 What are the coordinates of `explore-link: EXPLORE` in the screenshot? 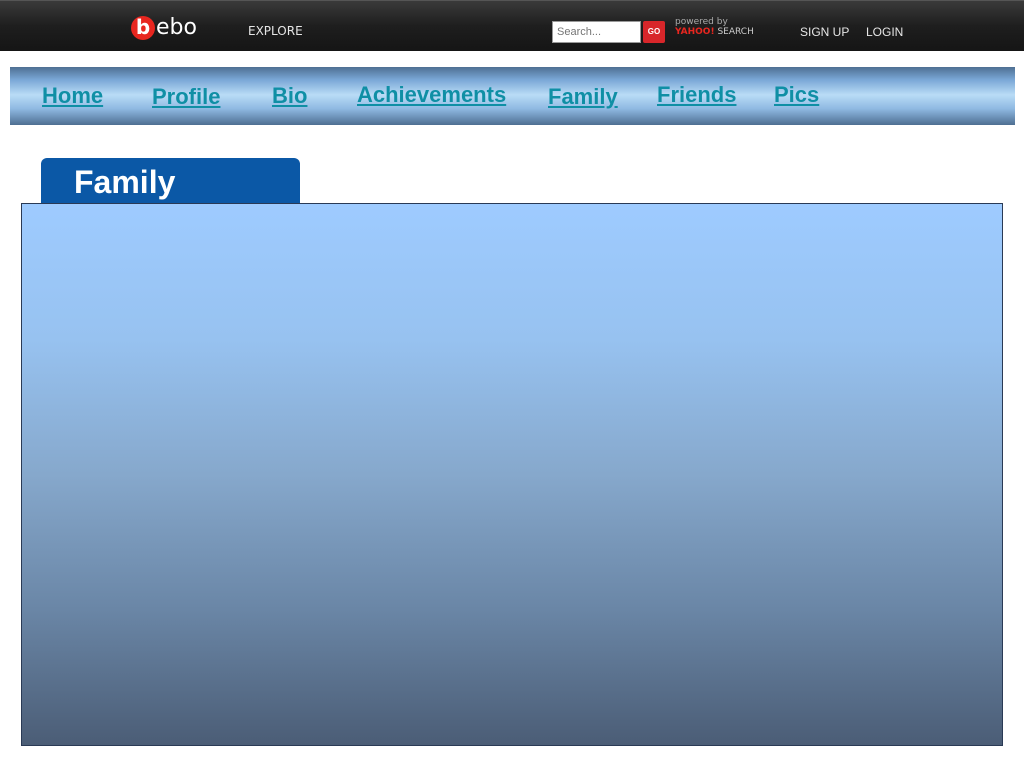 It's located at (275, 31).